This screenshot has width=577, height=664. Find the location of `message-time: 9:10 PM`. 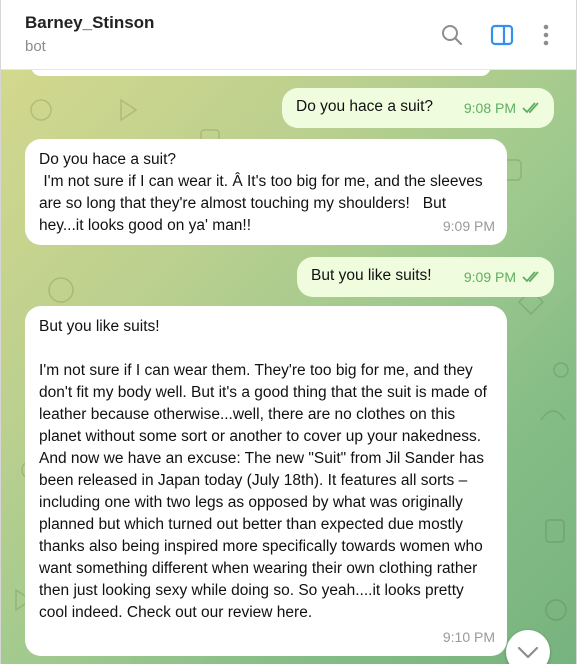

message-time: 9:10 PM is located at coordinates (468, 637).